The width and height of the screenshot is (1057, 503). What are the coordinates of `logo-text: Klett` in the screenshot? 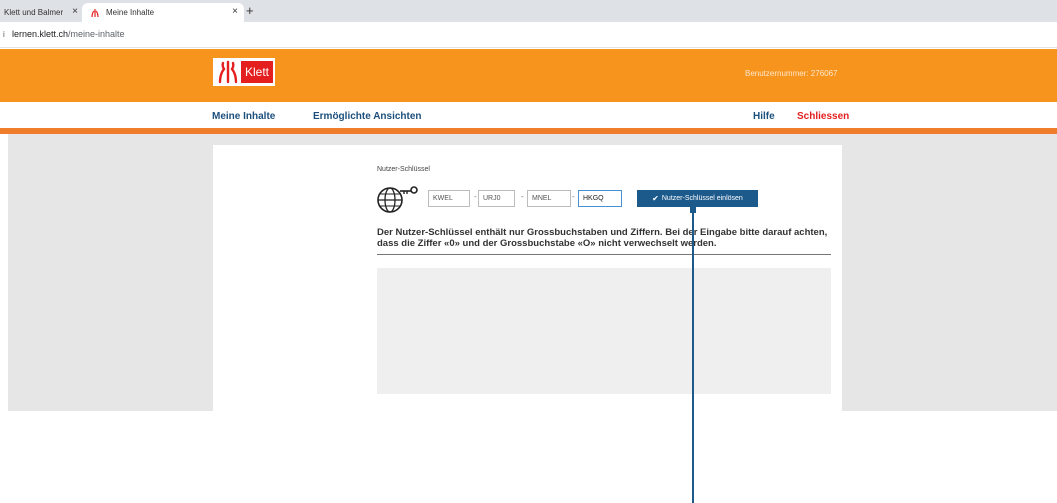 It's located at (257, 72).